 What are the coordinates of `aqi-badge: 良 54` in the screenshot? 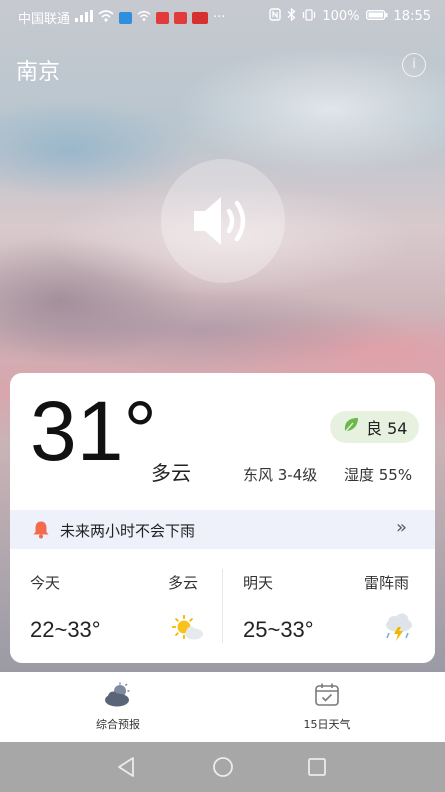 It's located at (375, 427).